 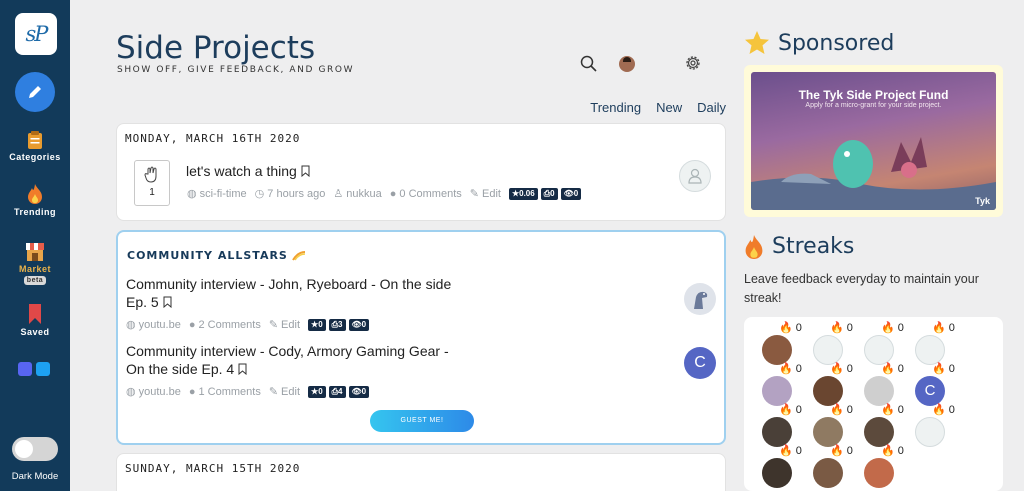 I want to click on new-post-button, so click(x=35, y=92).